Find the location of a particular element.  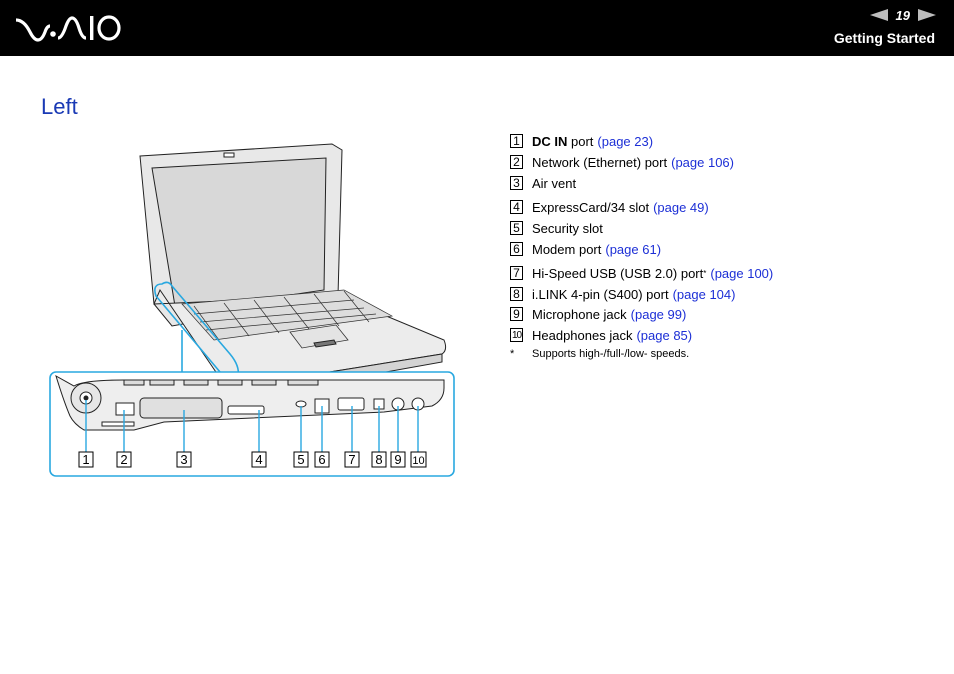

page-number: 19 is located at coordinates (902, 15).